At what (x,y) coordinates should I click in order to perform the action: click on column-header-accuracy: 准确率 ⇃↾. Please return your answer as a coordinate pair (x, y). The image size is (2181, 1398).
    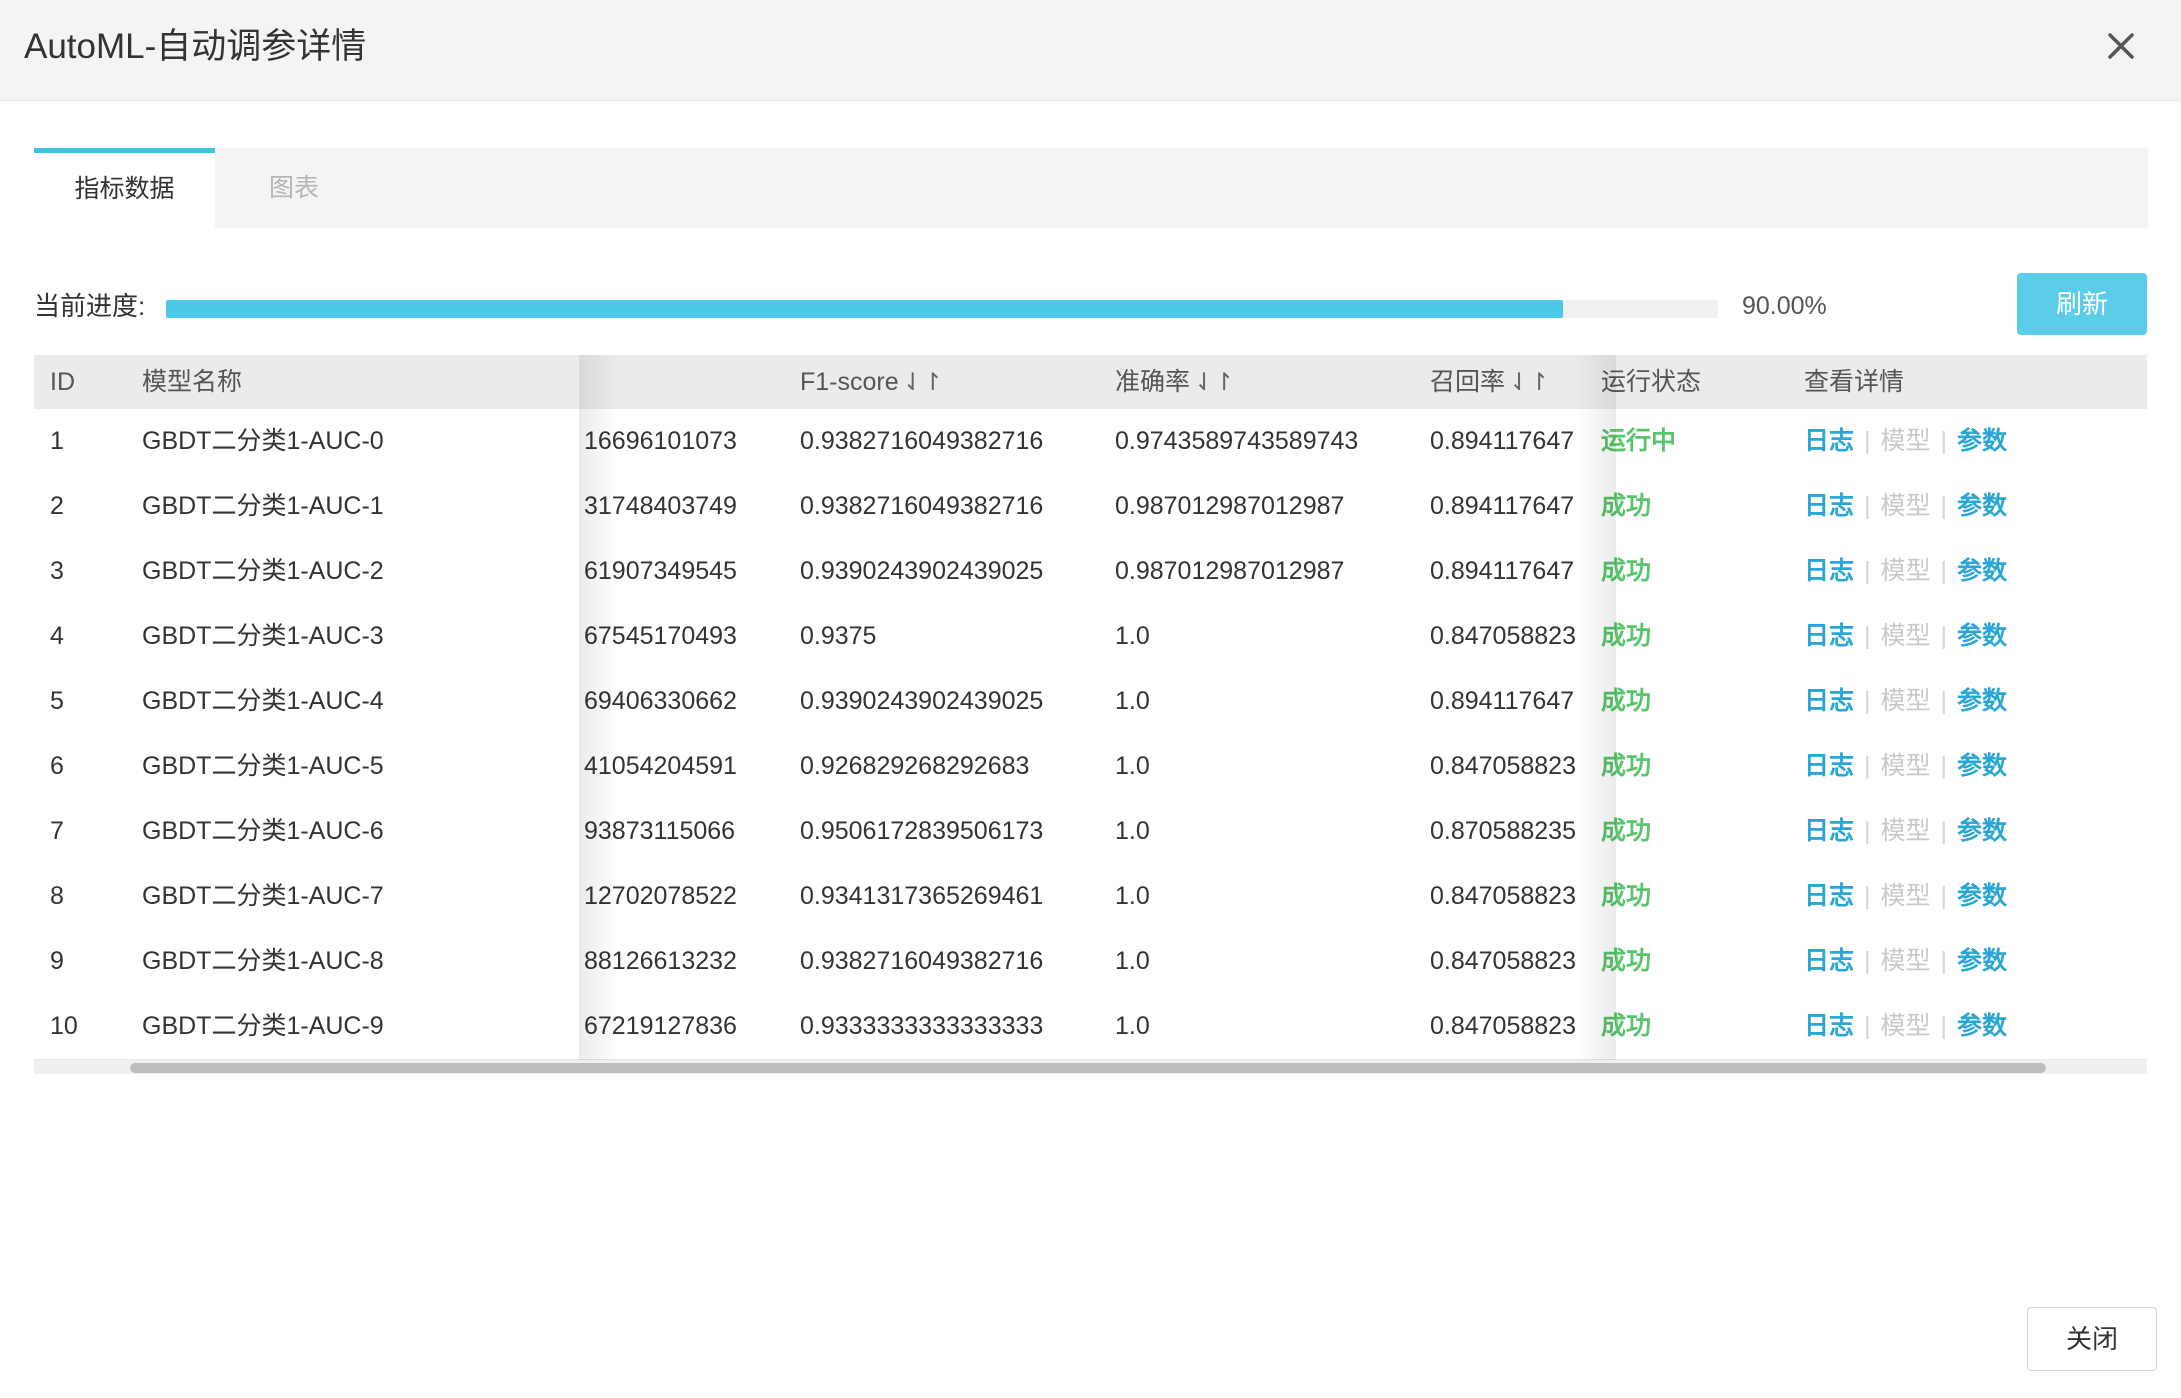
    Looking at the image, I should click on (1174, 382).